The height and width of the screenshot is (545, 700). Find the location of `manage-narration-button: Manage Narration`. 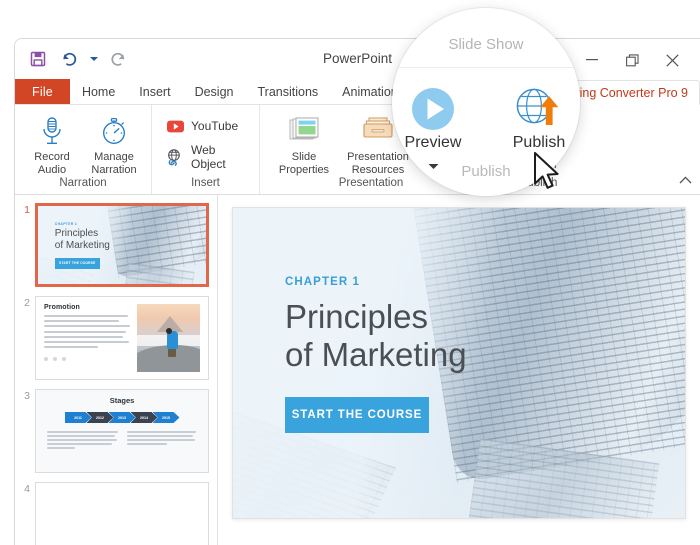

manage-narration-button: Manage Narration is located at coordinates (114, 143).